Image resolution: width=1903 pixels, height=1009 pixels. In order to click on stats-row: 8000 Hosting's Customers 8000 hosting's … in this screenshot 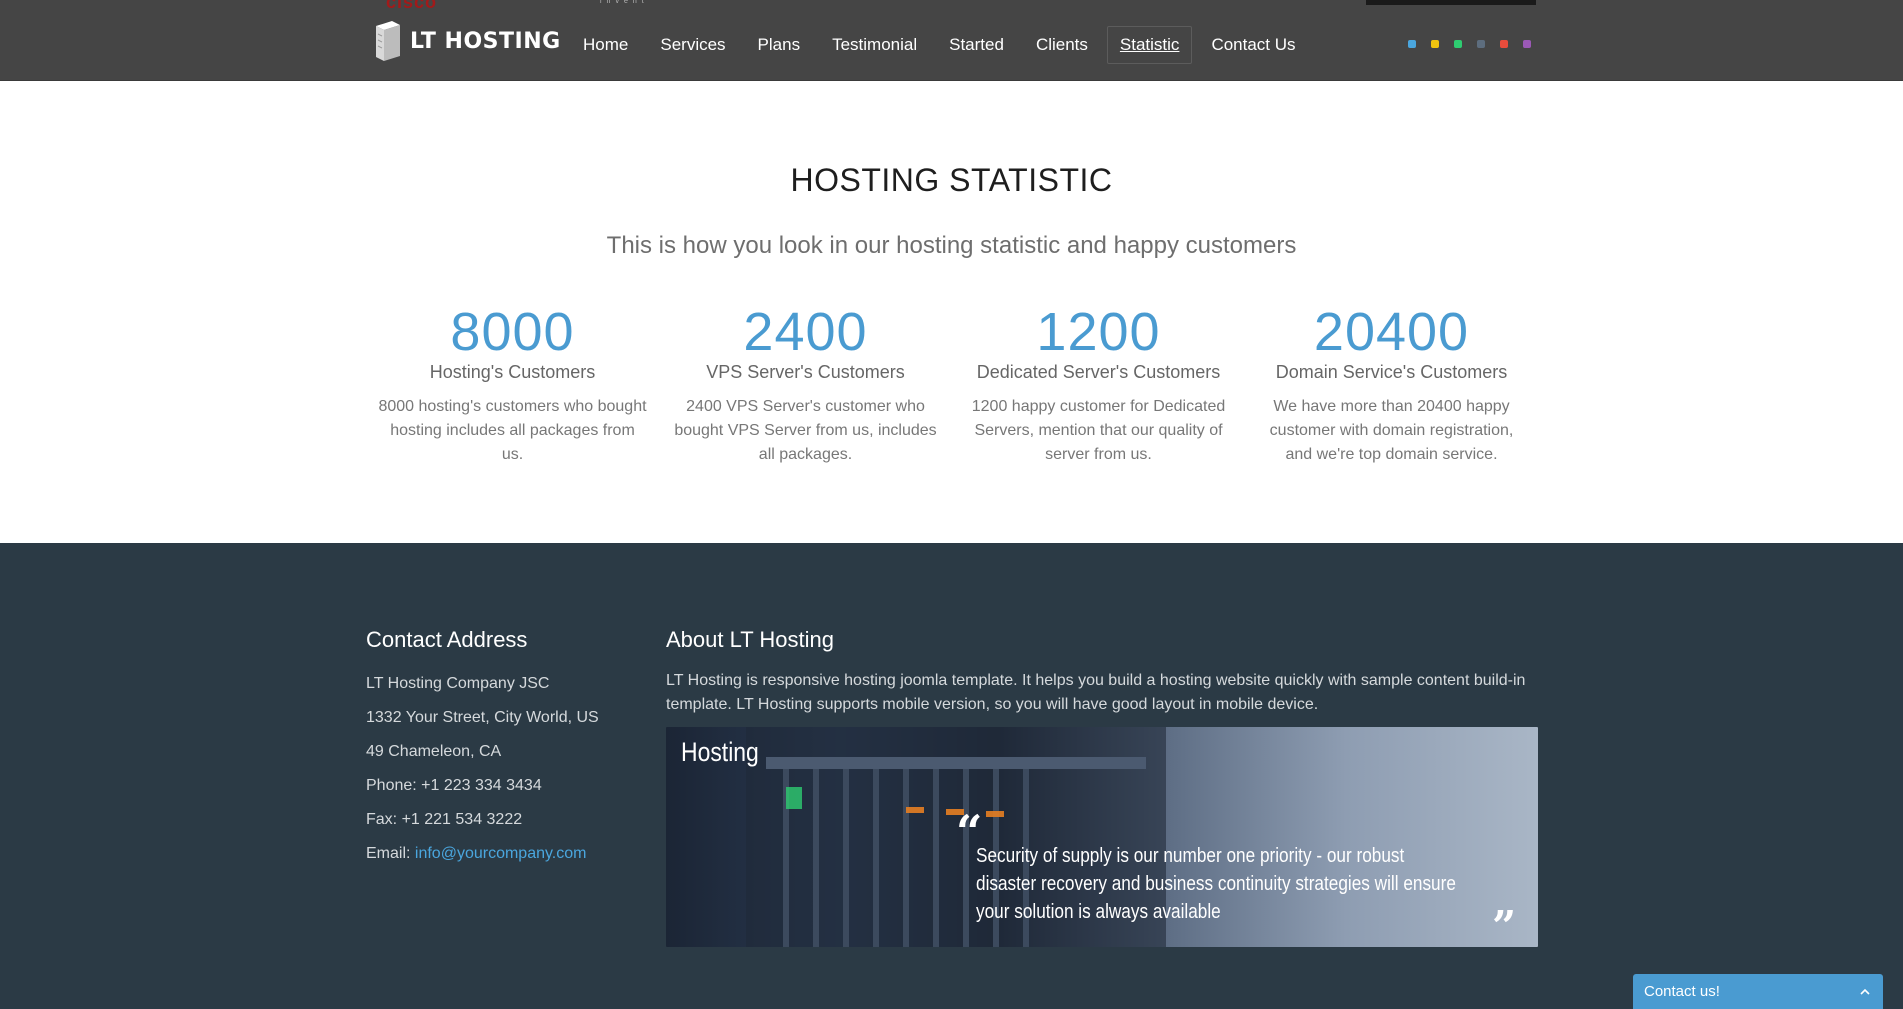, I will do `click(952, 383)`.